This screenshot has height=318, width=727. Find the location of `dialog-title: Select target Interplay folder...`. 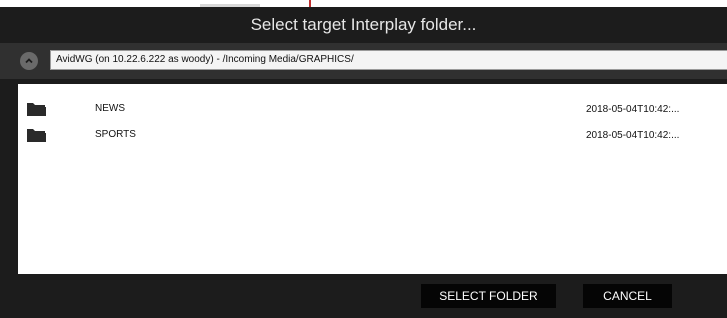

dialog-title: Select target Interplay folder... is located at coordinates (363, 24).